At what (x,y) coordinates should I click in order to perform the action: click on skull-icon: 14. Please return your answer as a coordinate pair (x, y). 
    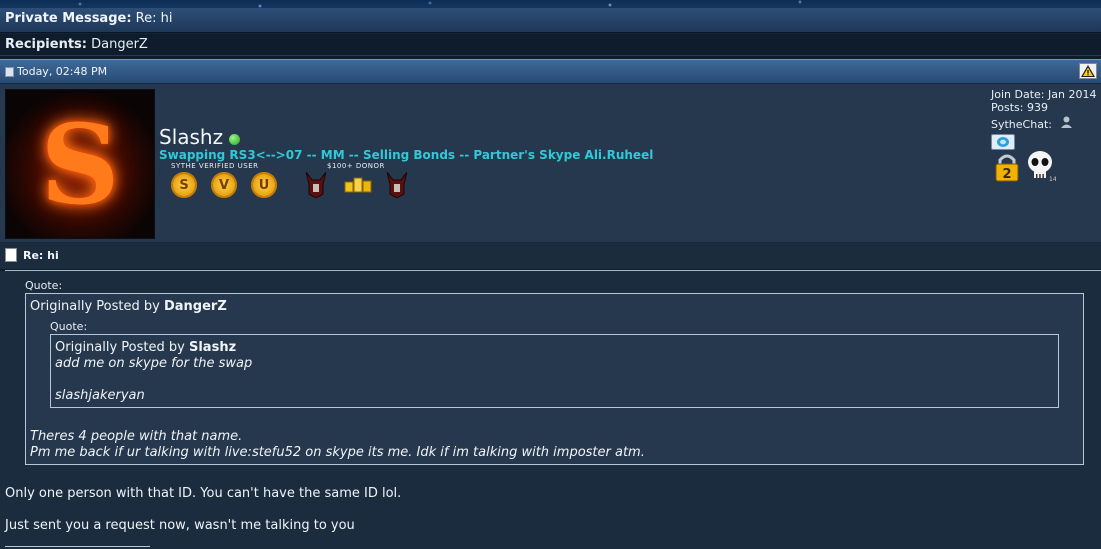
    Looking at the image, I should click on (1042, 166).